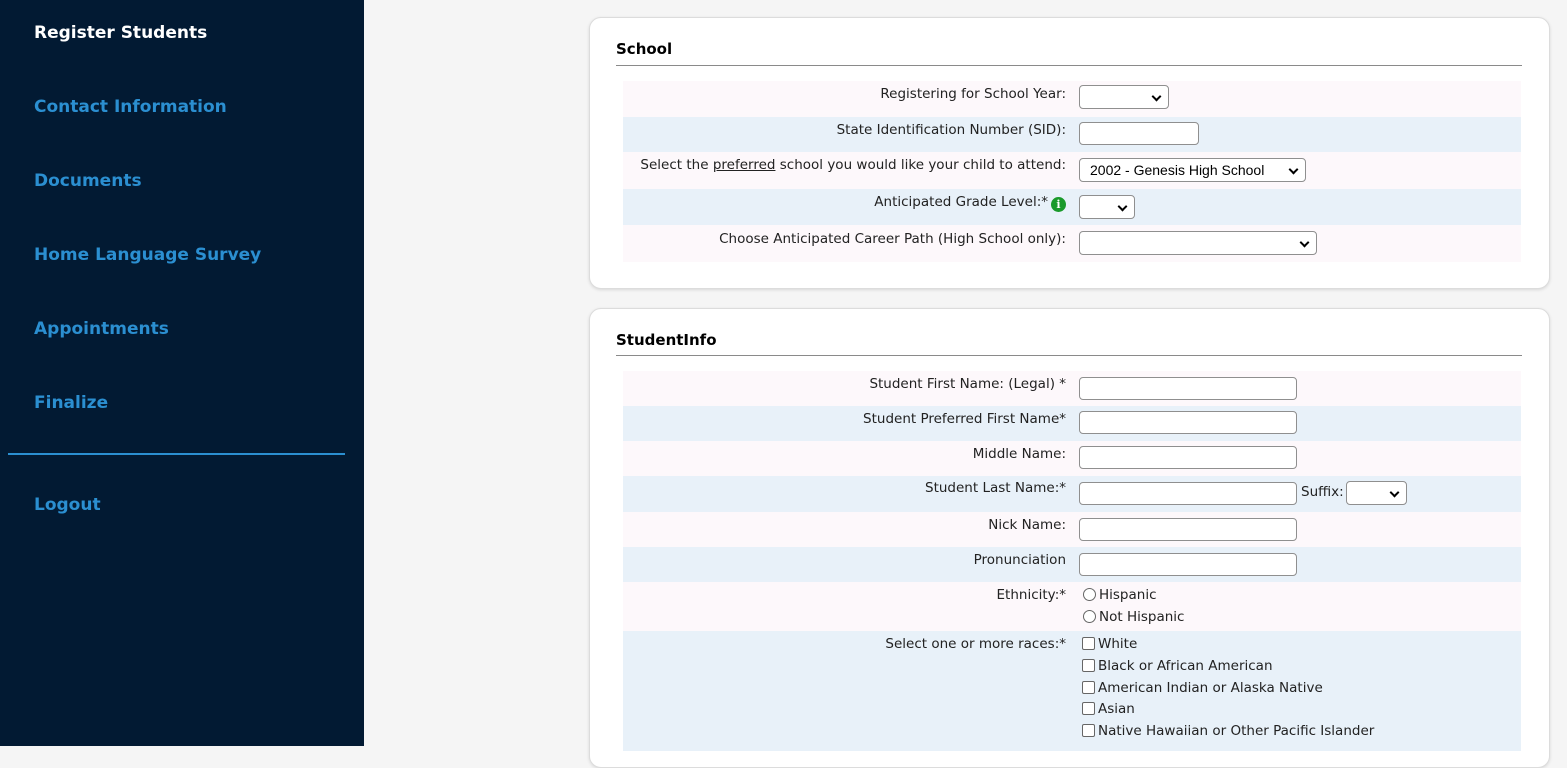 This screenshot has height=768, width=1567. What do you see at coordinates (1188, 493) in the screenshot?
I see `last-name-input` at bounding box center [1188, 493].